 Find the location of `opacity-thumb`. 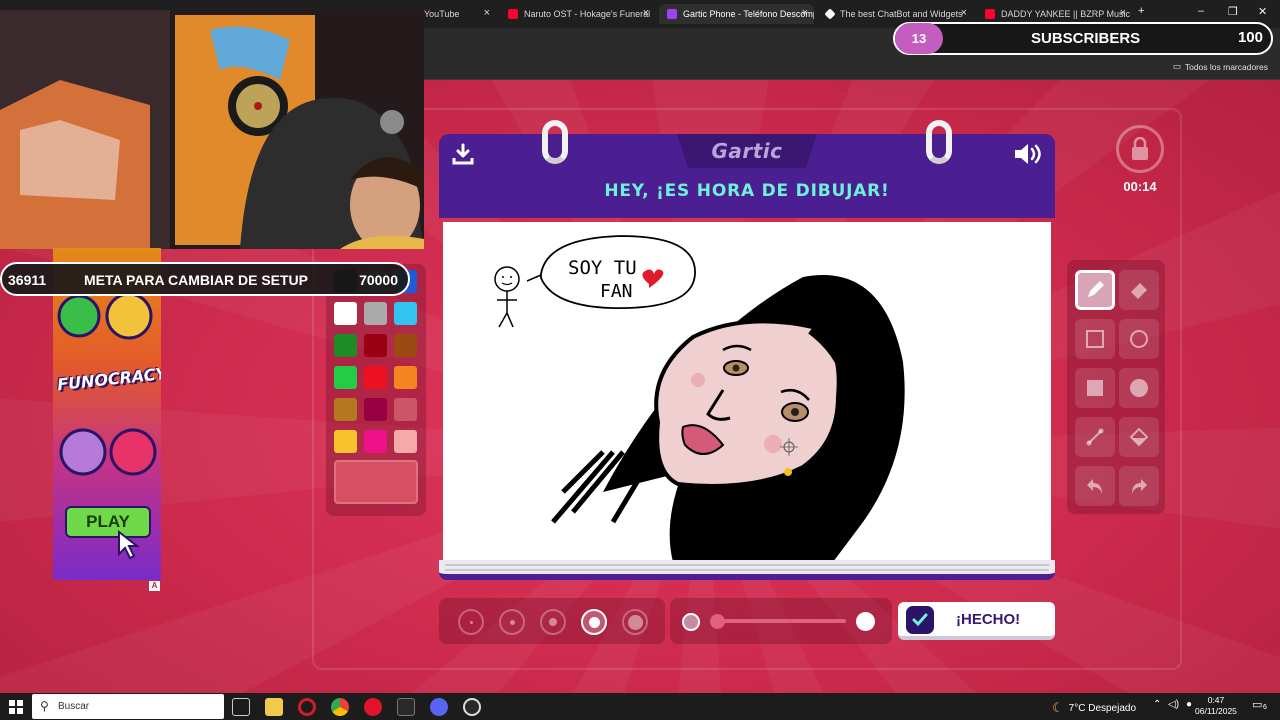

opacity-thumb is located at coordinates (865, 621).